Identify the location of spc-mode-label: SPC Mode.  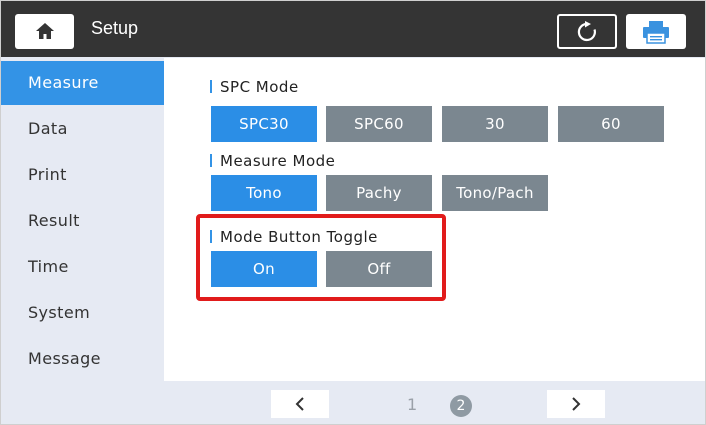
(259, 87).